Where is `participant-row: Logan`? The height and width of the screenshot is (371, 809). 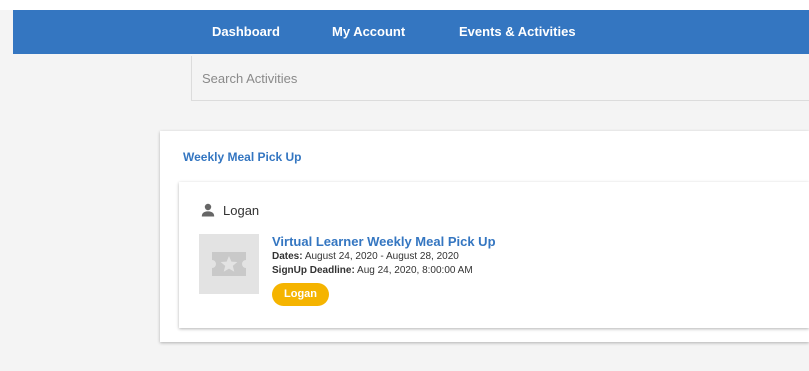
participant-row: Logan is located at coordinates (230, 210).